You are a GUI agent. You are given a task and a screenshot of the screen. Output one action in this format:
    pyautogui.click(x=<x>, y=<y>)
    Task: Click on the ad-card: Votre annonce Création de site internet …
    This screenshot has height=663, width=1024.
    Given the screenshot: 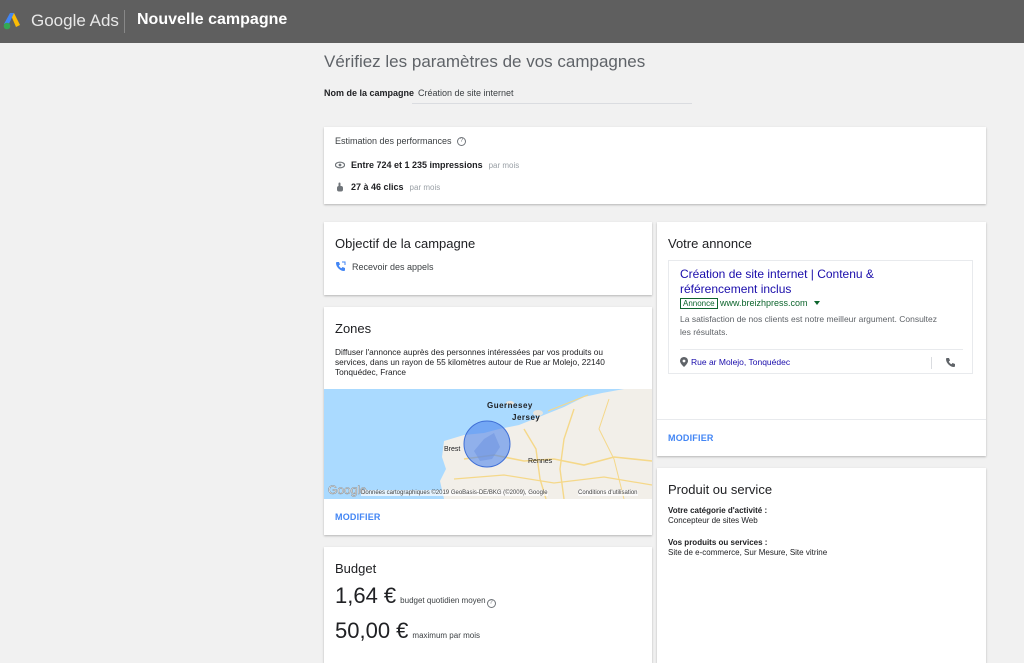 What is the action you would take?
    pyautogui.click(x=821, y=339)
    